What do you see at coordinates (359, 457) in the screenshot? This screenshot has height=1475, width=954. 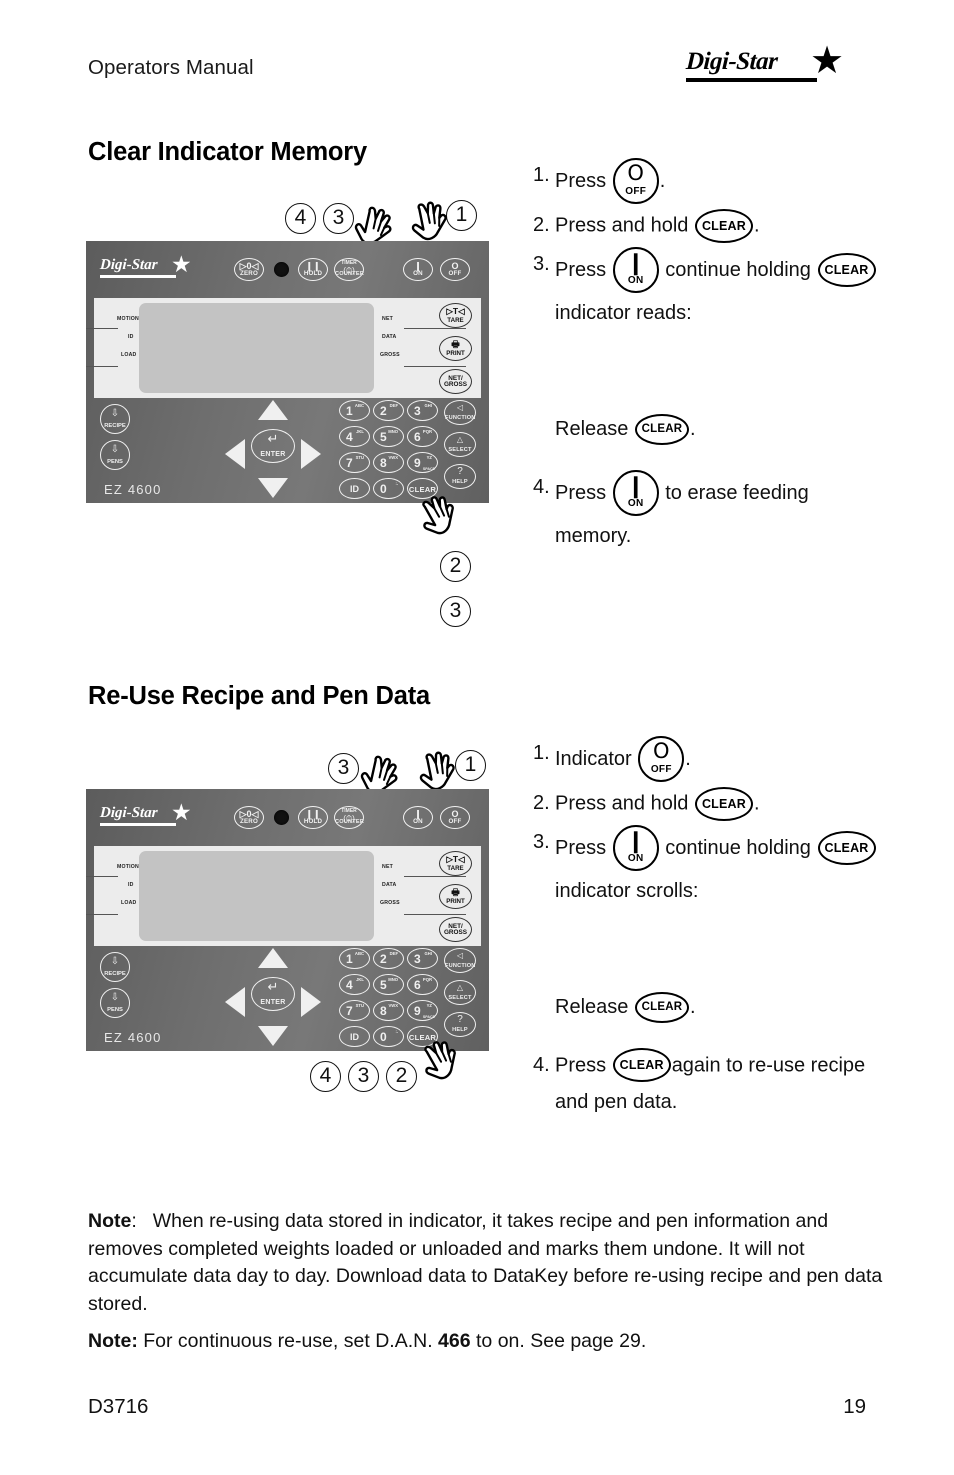 I see `key-letters: STU` at bounding box center [359, 457].